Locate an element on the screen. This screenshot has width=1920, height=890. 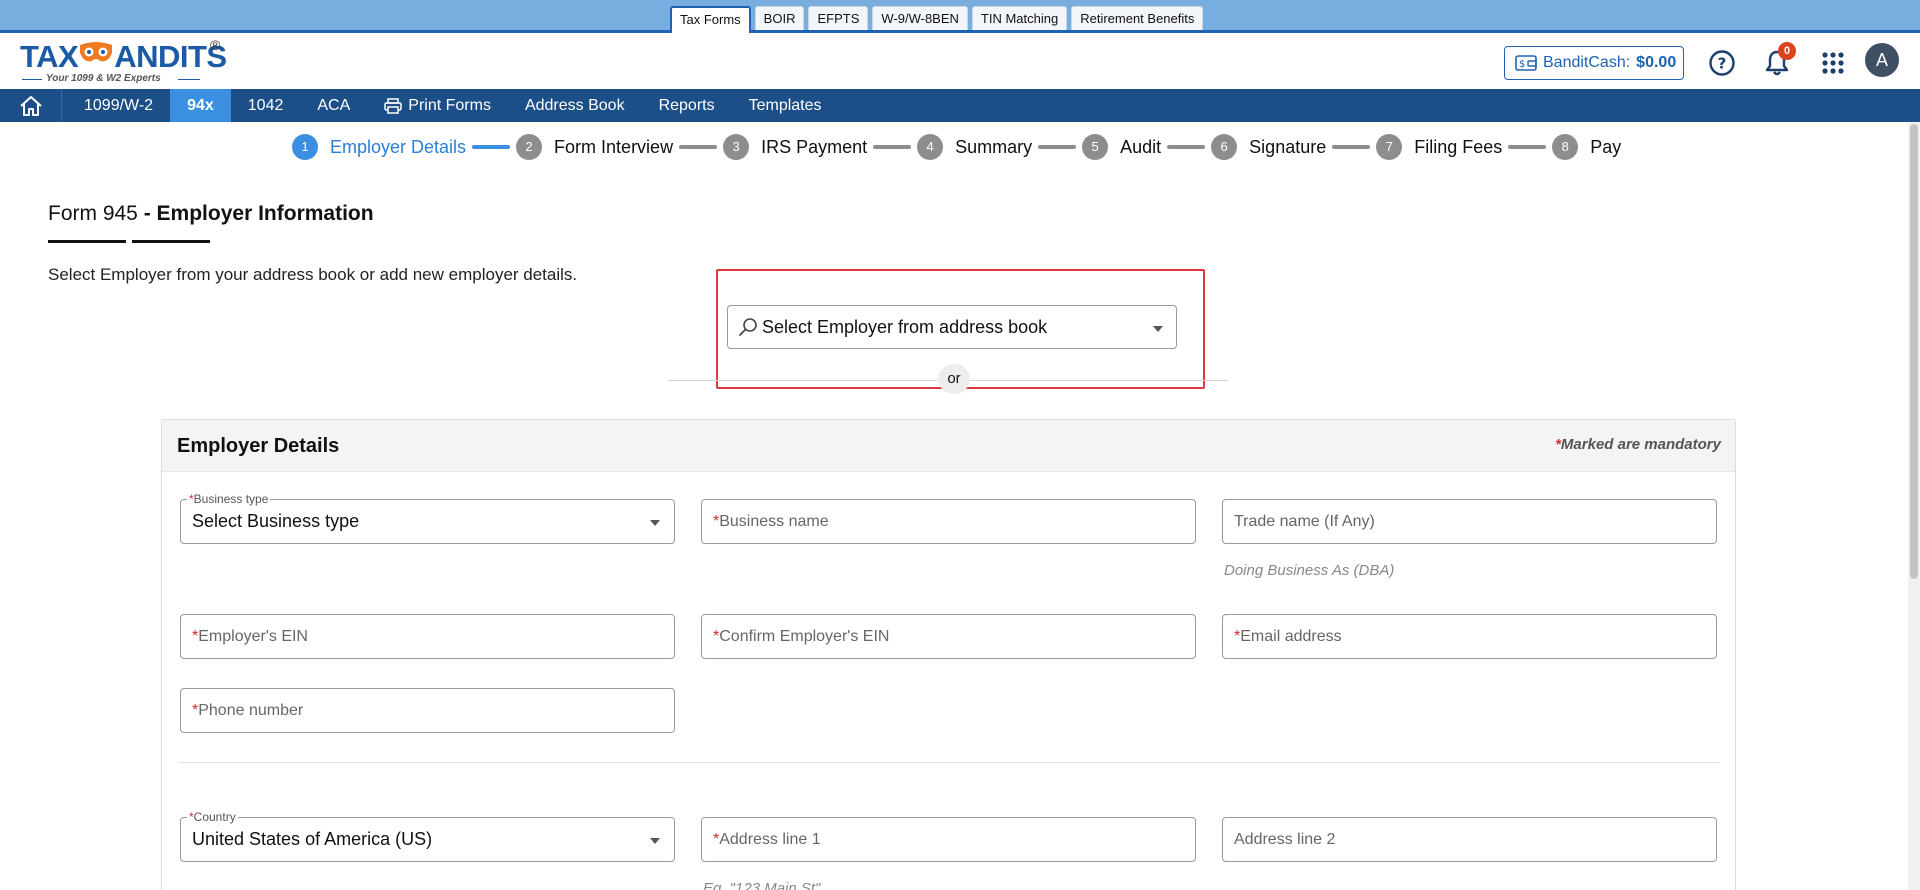
apps-grid-icon is located at coordinates (1833, 63).